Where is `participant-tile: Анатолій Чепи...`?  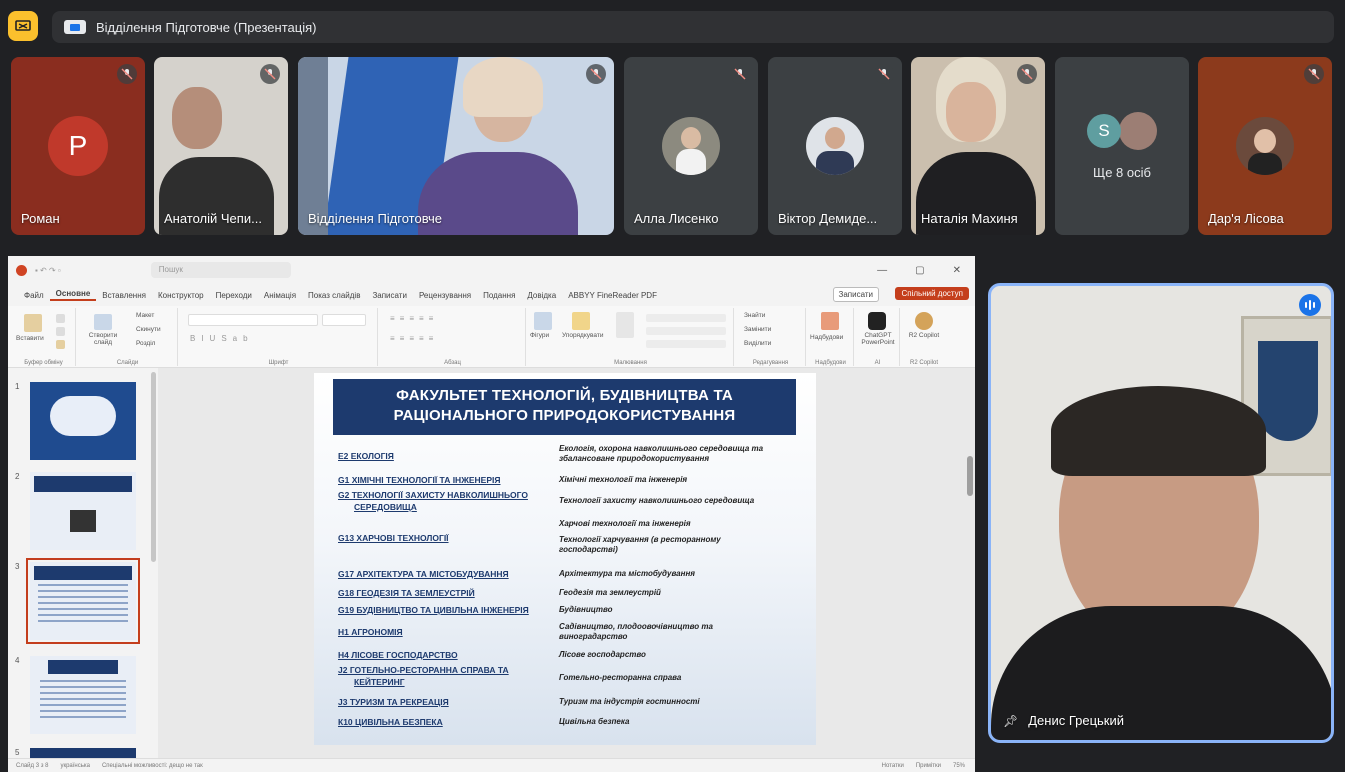
participant-tile: Анатолій Чепи... is located at coordinates (221, 146).